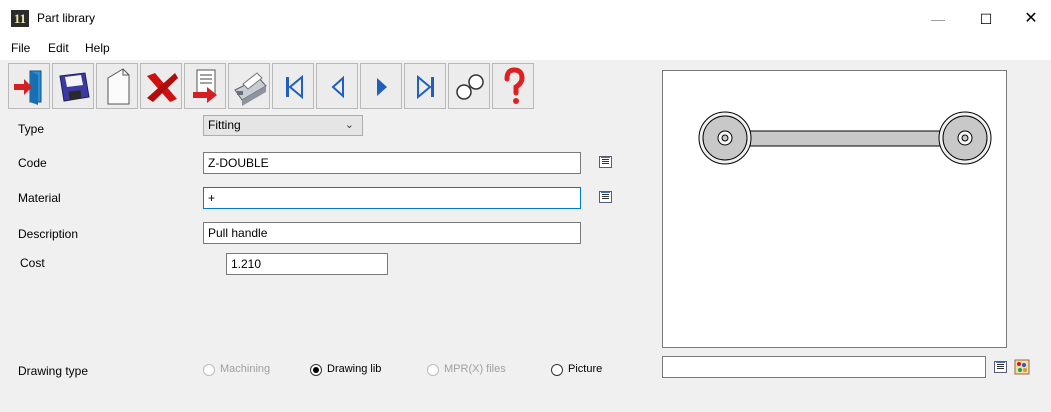 The image size is (1051, 412). I want to click on chevron-down-icon: ⌄, so click(349, 125).